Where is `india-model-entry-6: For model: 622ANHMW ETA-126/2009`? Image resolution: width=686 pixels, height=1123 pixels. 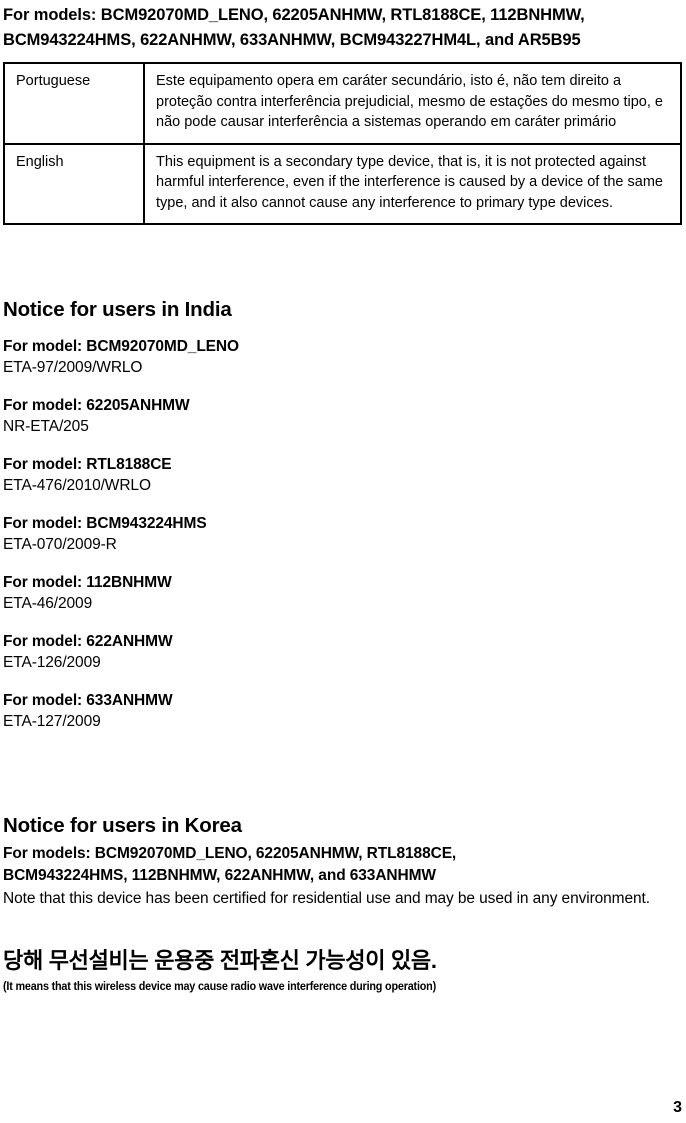
india-model-entry-6: For model: 622ANHMW ETA-126/2009 is located at coordinates (253, 652).